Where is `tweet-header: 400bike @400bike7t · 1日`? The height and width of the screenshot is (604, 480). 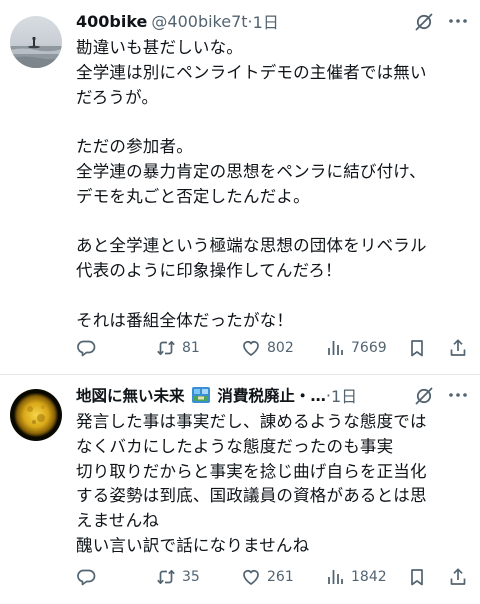 tweet-header: 400bike @400bike7t · 1日 is located at coordinates (273, 21).